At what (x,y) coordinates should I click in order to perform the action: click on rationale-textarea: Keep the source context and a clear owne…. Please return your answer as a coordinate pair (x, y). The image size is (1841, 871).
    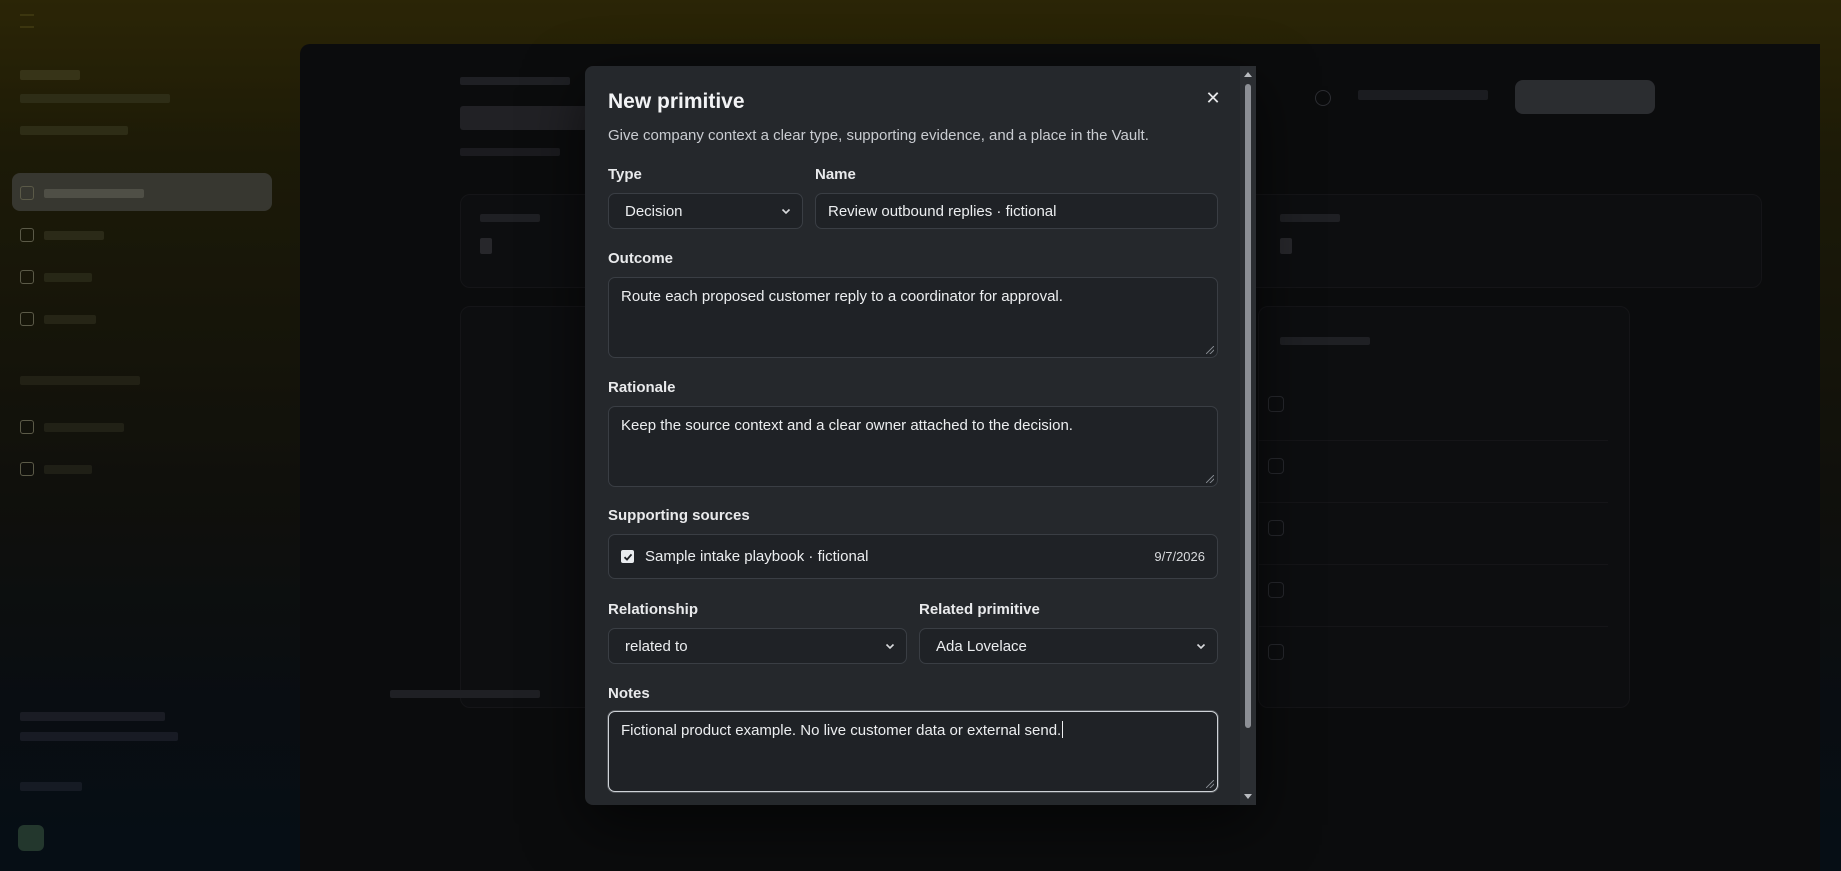
    Looking at the image, I should click on (913, 446).